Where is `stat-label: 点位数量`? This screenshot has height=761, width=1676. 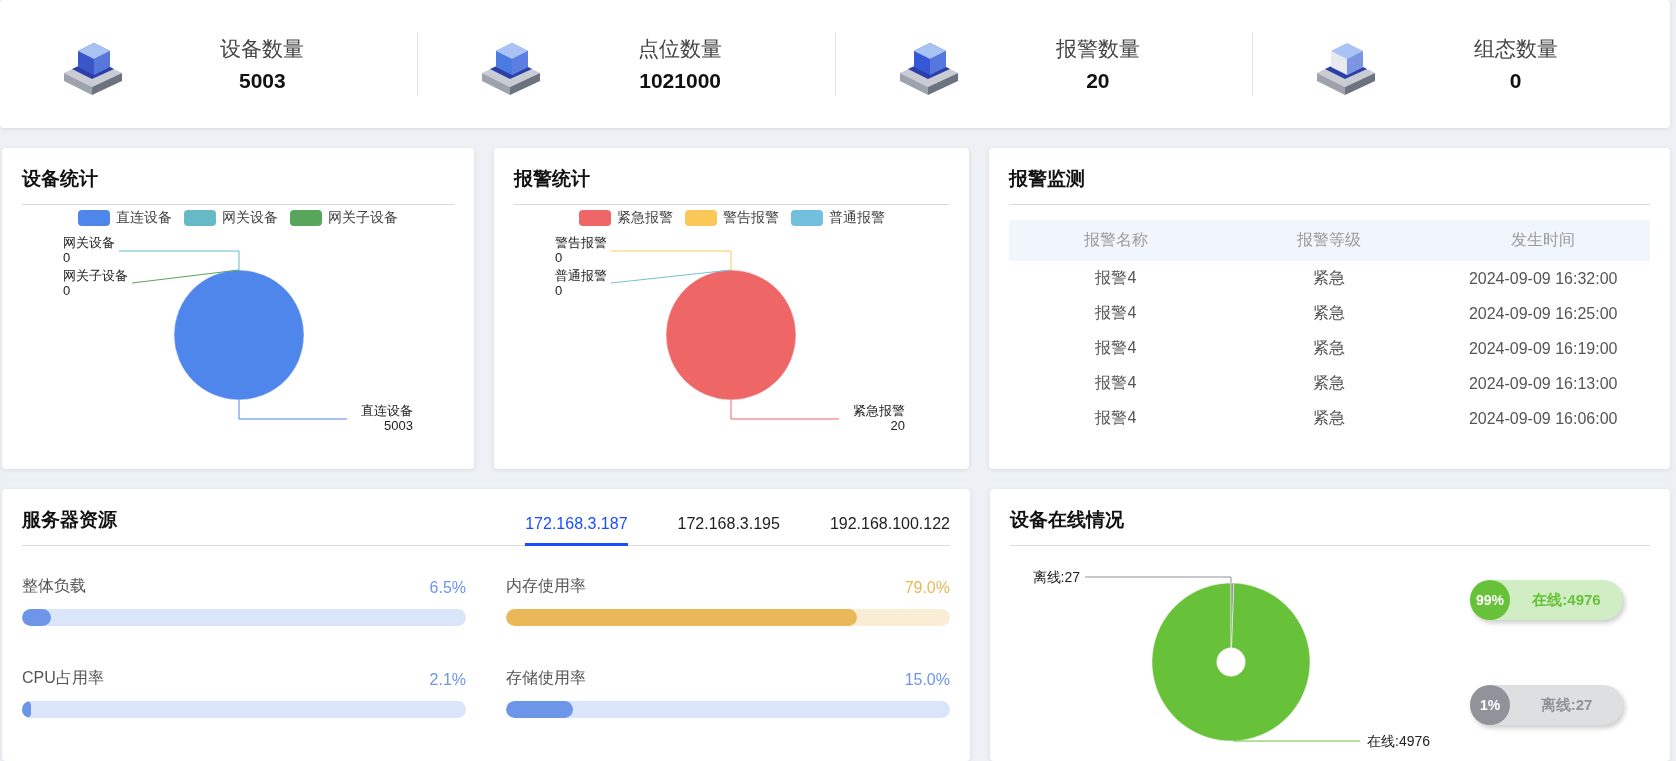
stat-label: 点位数量 is located at coordinates (680, 49).